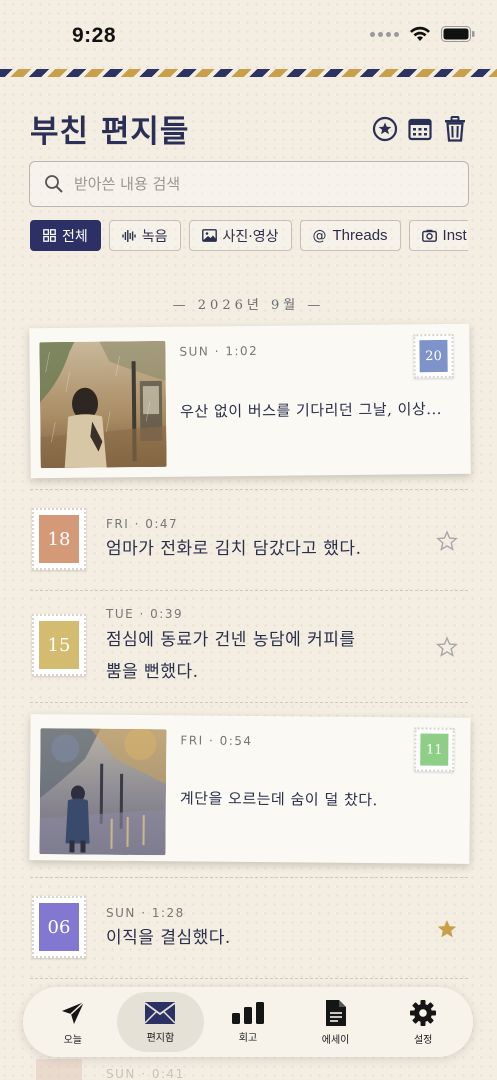  I want to click on filter-chip-threads: @ Threads, so click(350, 235).